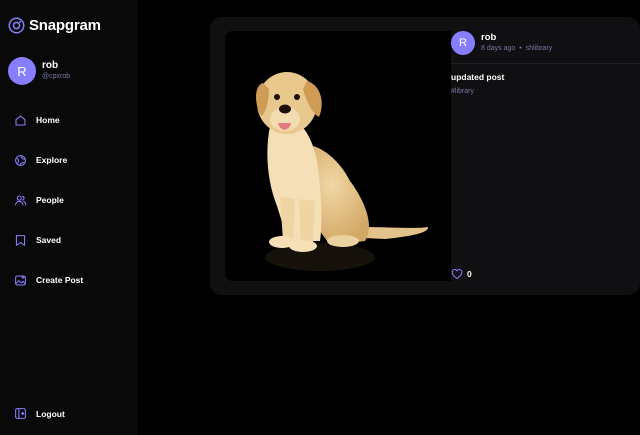 The width and height of the screenshot is (640, 435). Describe the element at coordinates (50, 65) in the screenshot. I see `profile-name: rob` at that location.